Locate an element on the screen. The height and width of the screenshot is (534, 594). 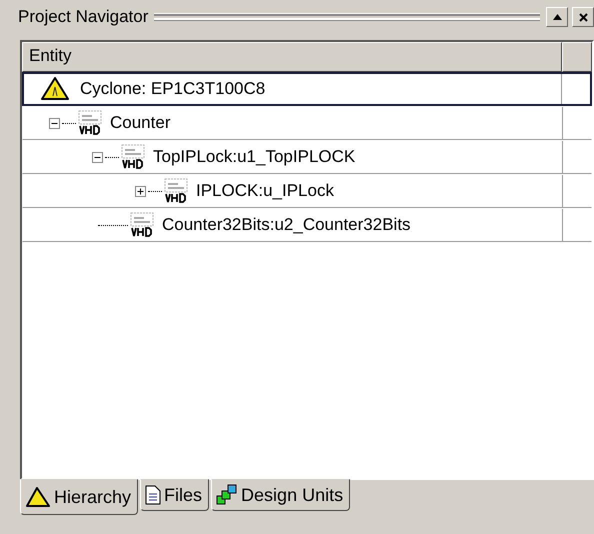
entity-name: Counter is located at coordinates (140, 123).